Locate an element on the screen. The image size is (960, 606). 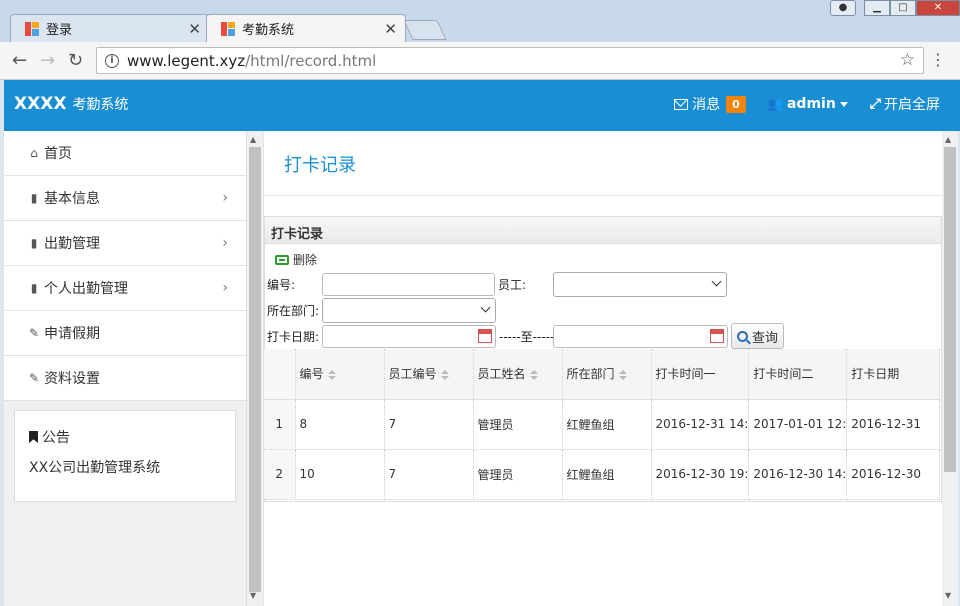
browser-menu-icon: ⋮ is located at coordinates (938, 59).